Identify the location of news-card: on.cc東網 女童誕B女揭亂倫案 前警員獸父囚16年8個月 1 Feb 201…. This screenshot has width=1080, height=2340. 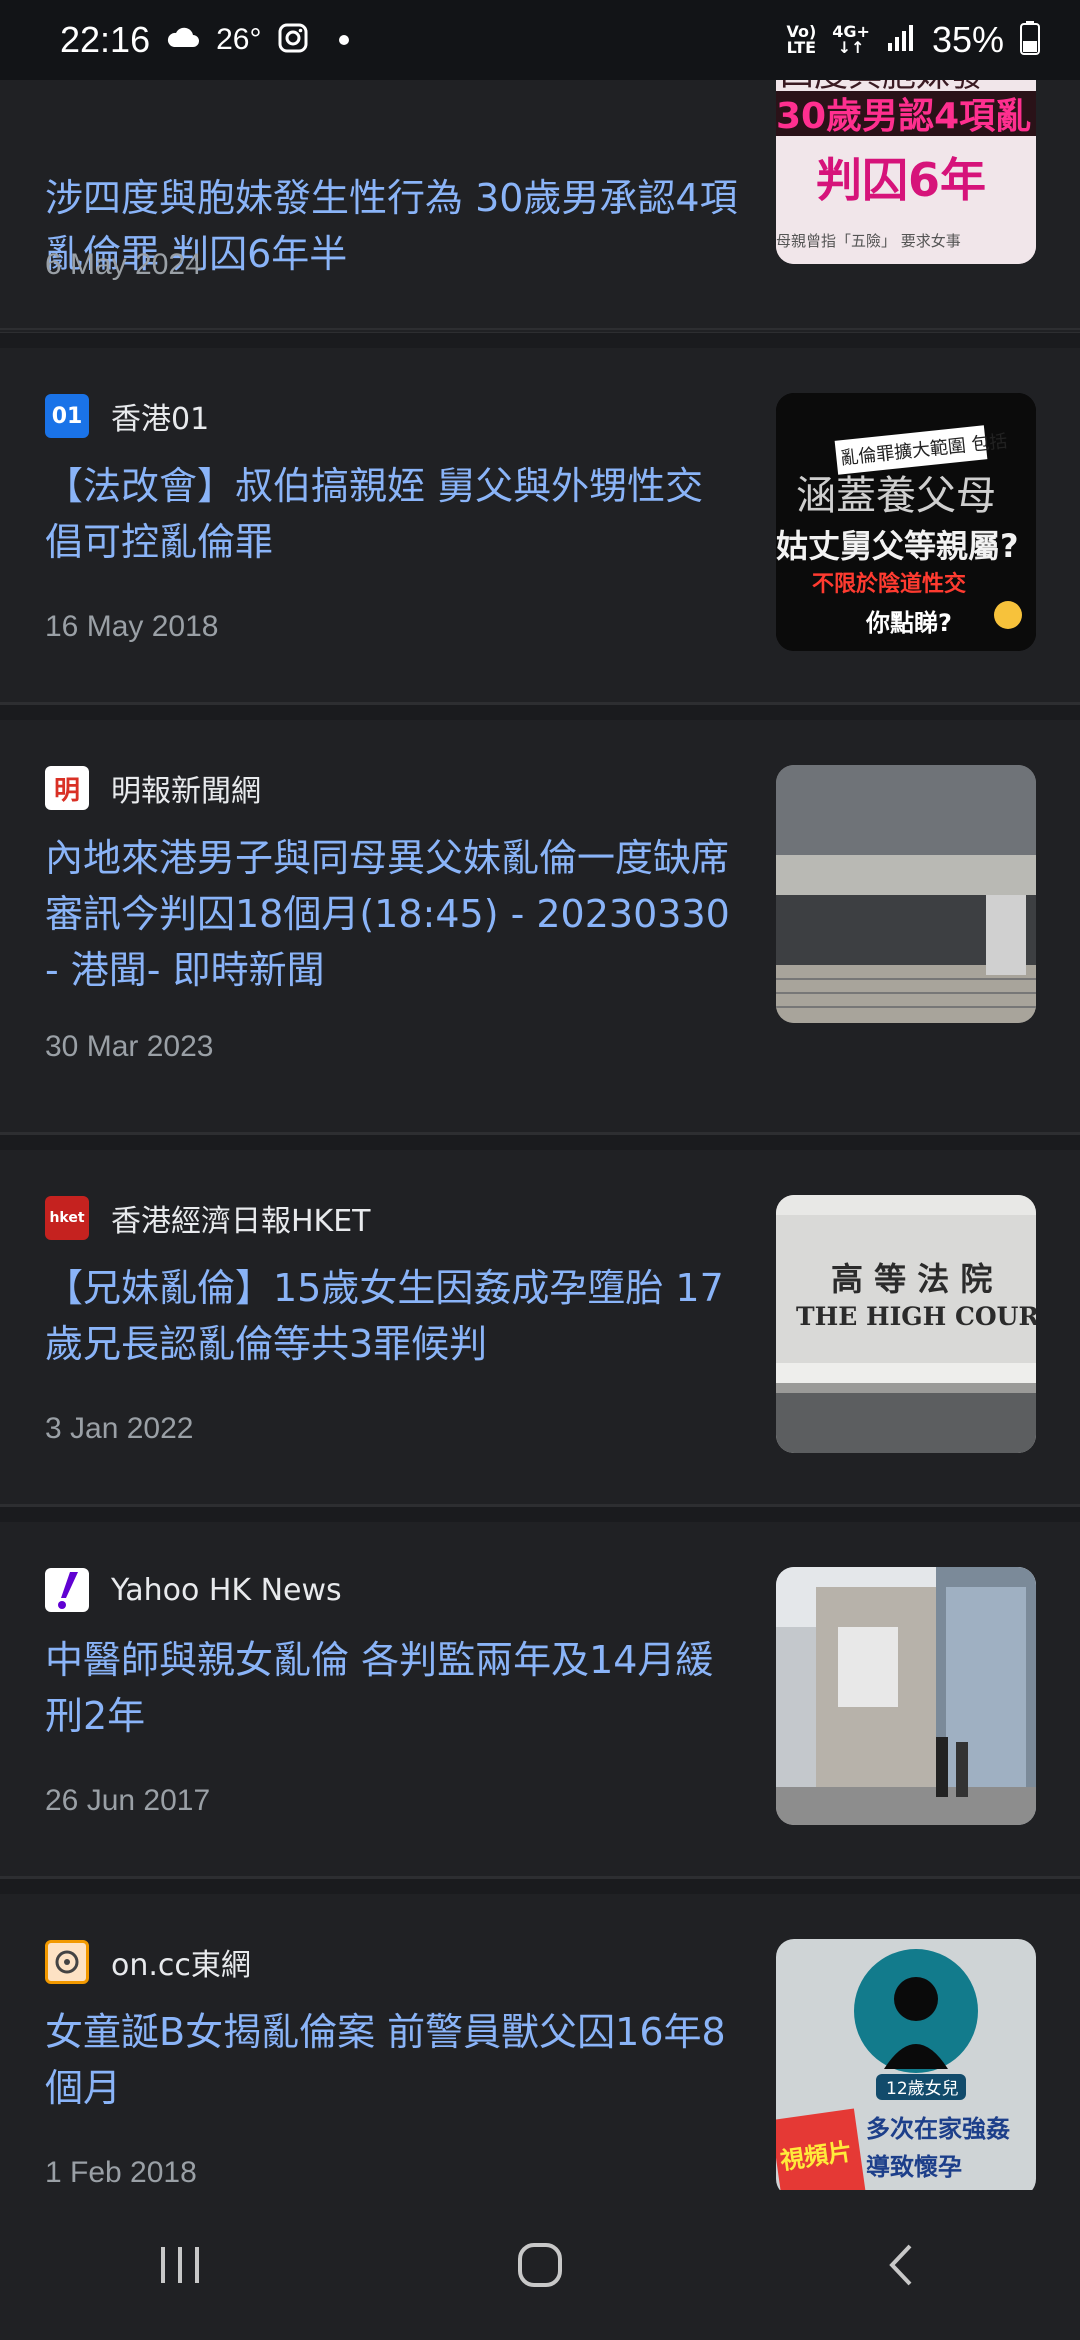
(540, 2042).